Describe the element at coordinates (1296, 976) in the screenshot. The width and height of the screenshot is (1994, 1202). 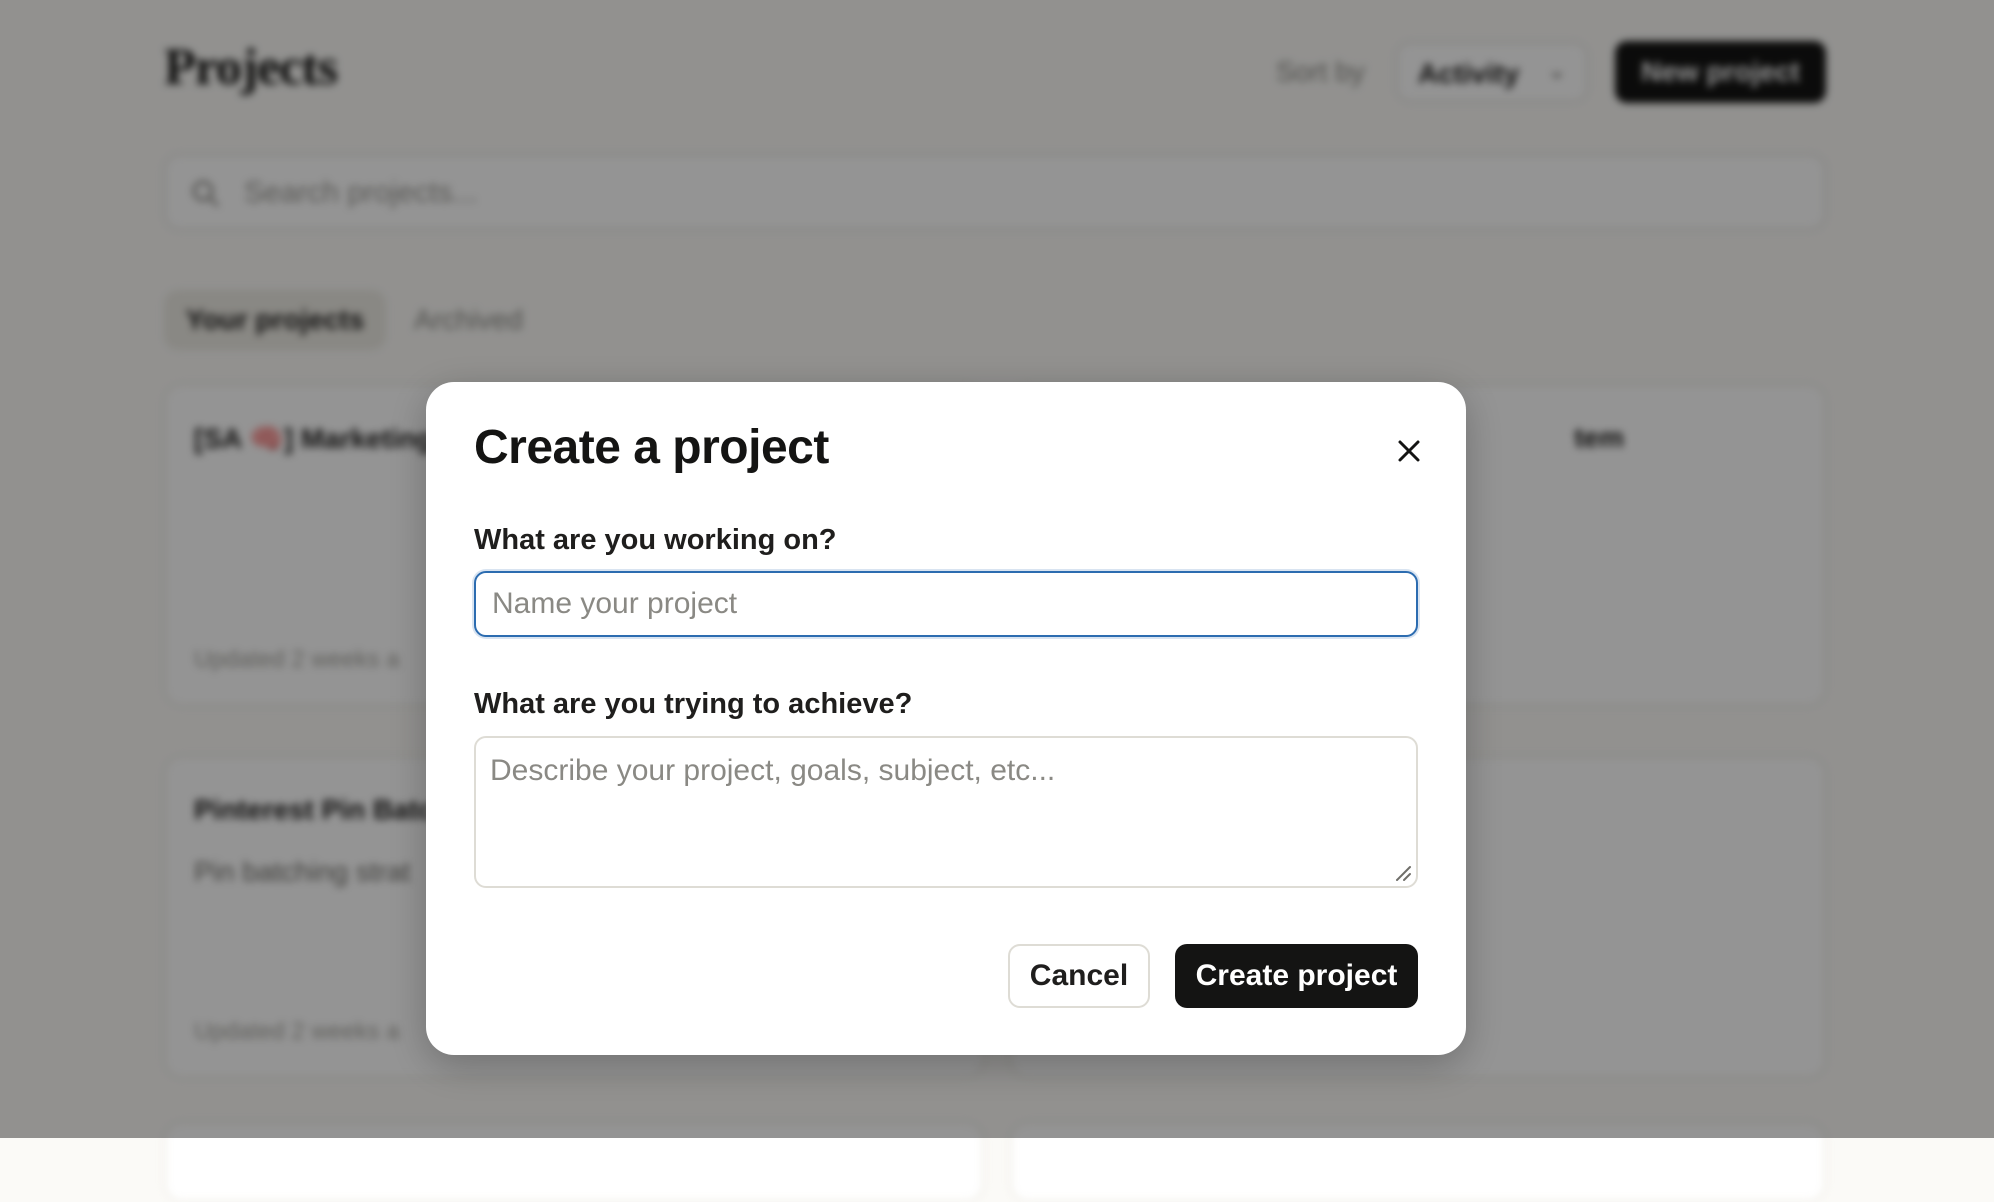
I see `create-project-button: Create project` at that location.